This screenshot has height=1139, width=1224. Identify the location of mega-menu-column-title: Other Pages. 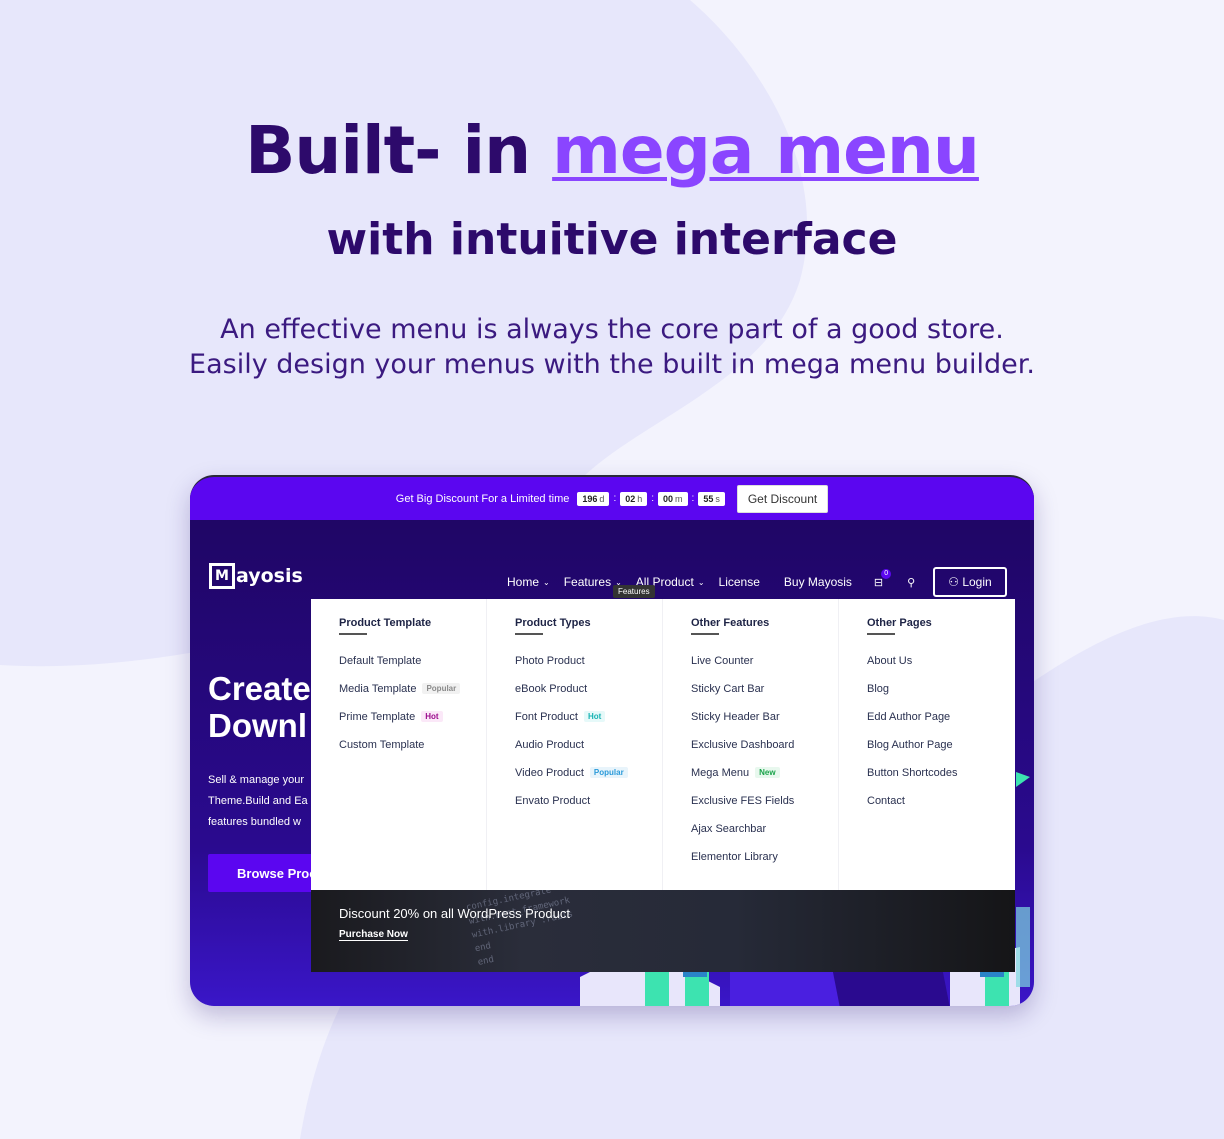
(899, 623).